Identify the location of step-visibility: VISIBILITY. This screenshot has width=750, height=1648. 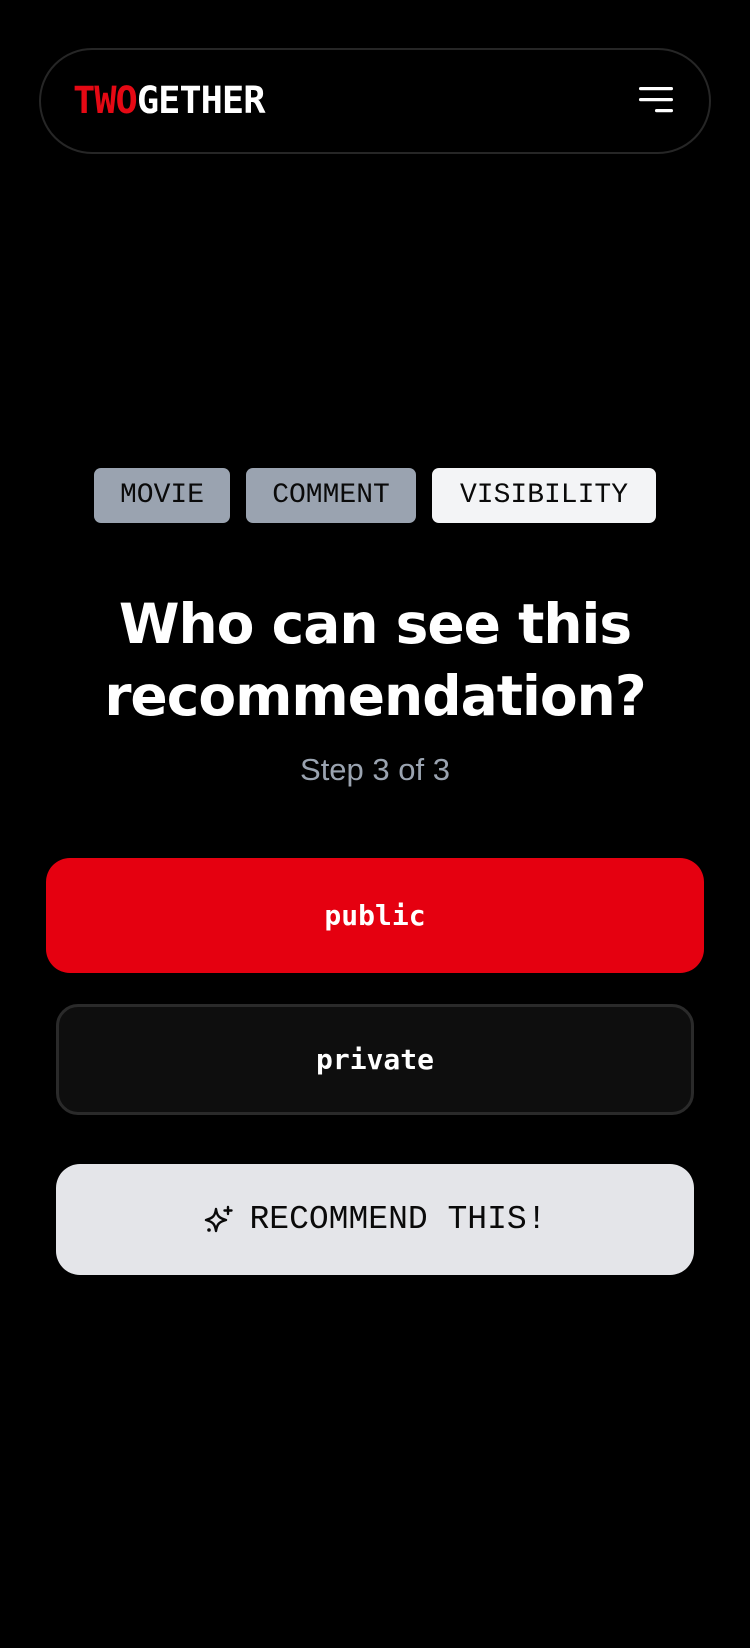
(544, 495).